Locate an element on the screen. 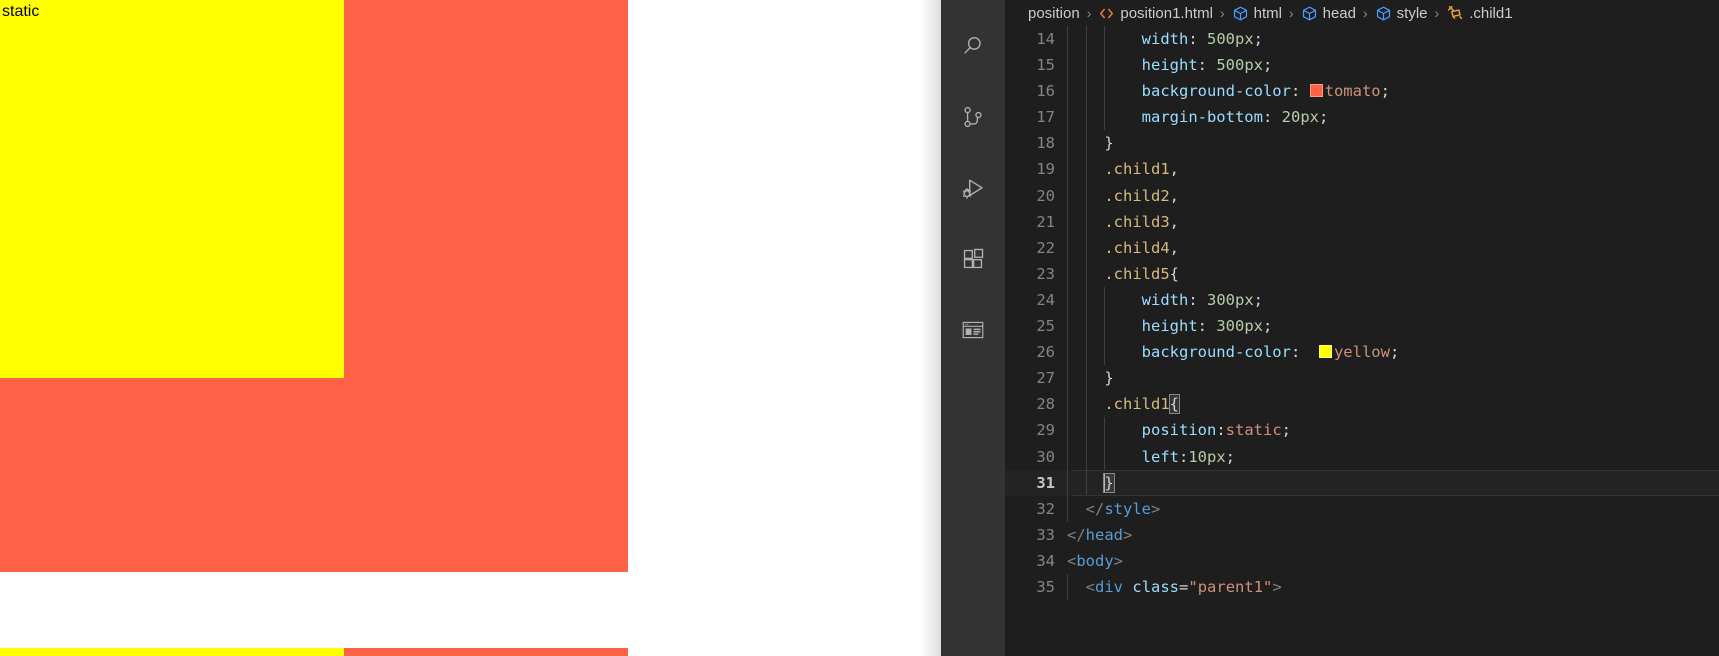  code-line: 31 } is located at coordinates (1362, 482).